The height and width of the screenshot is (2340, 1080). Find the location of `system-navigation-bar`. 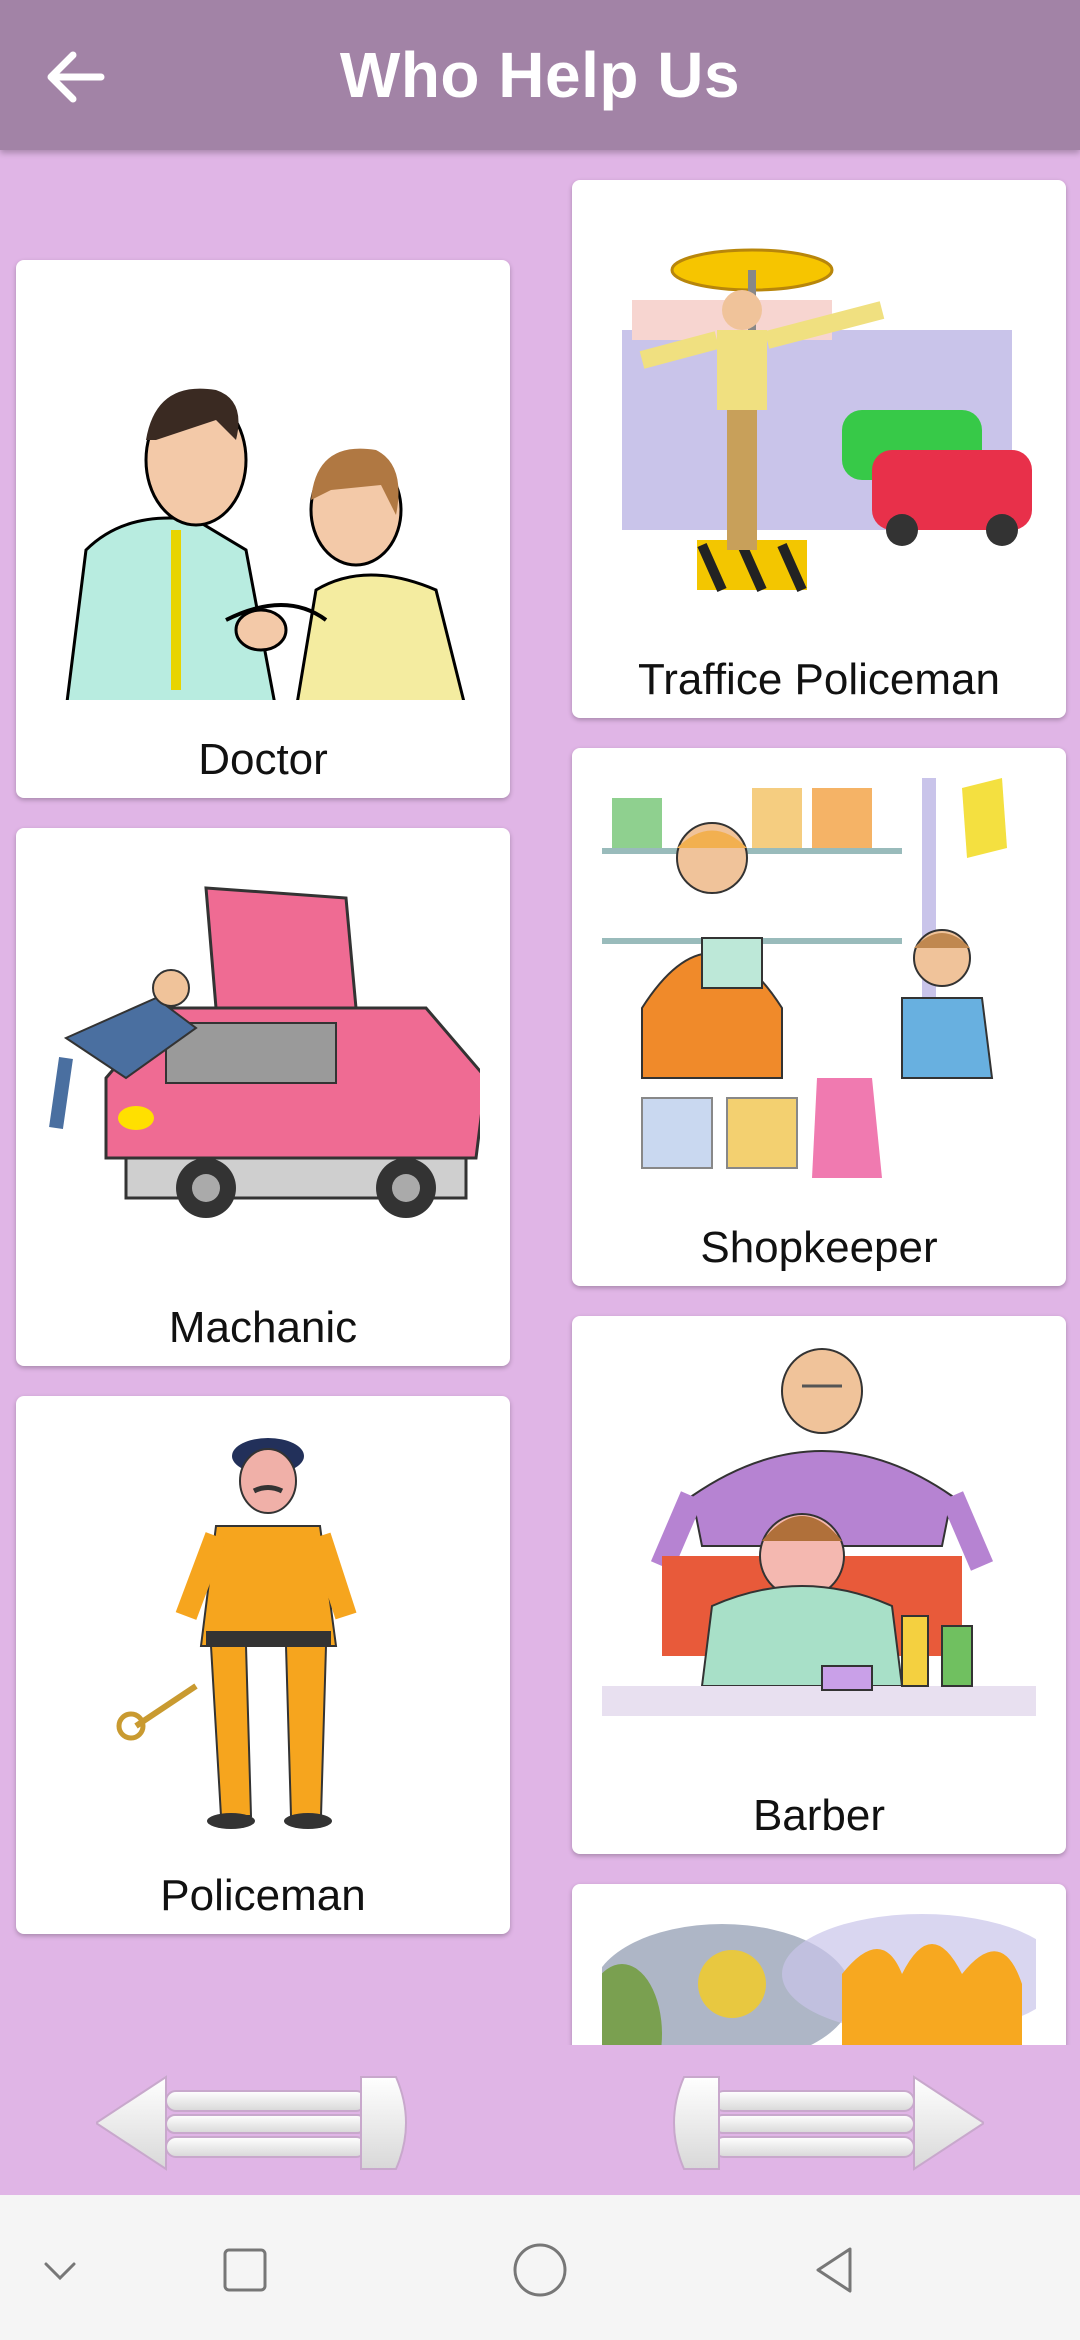

system-navigation-bar is located at coordinates (540, 2267).